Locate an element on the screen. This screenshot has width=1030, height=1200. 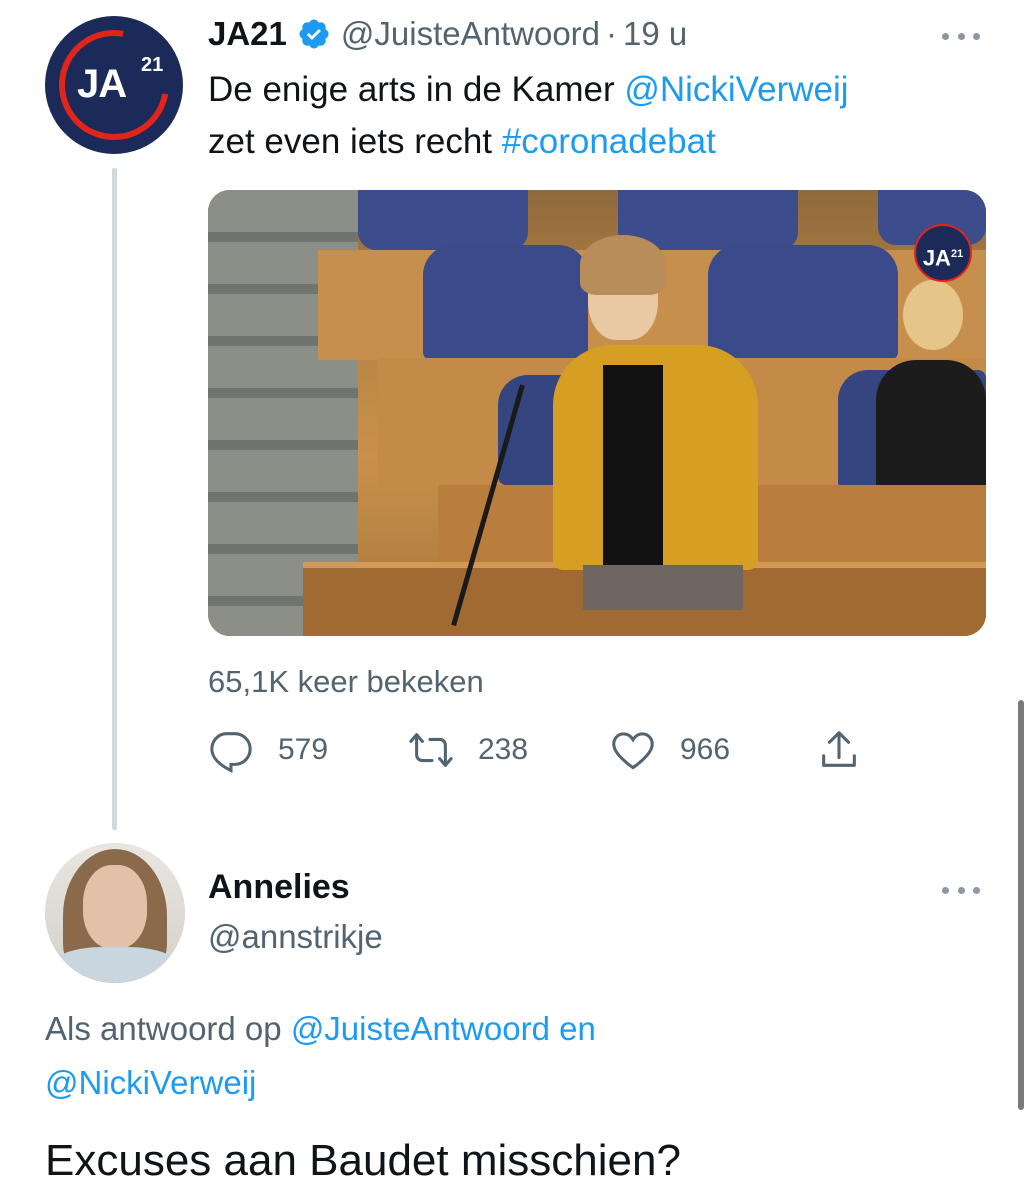
watermark-text: JA is located at coordinates (936, 258).